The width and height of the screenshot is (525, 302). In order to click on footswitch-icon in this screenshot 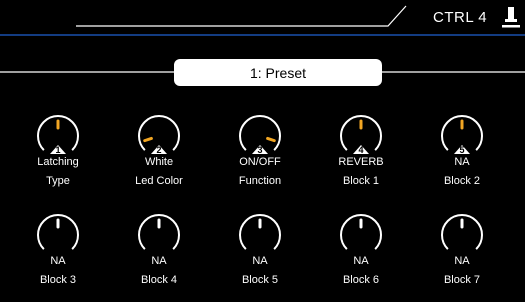, I will do `click(511, 17)`.